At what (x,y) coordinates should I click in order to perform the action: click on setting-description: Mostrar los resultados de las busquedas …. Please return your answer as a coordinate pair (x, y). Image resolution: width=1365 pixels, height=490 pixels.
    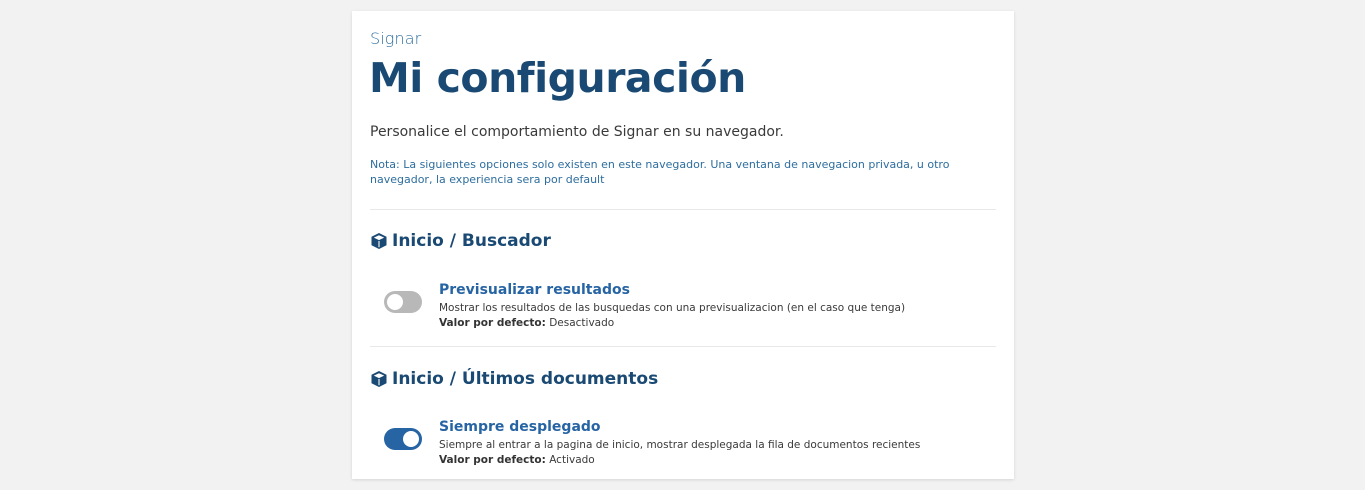
    Looking at the image, I should click on (672, 308).